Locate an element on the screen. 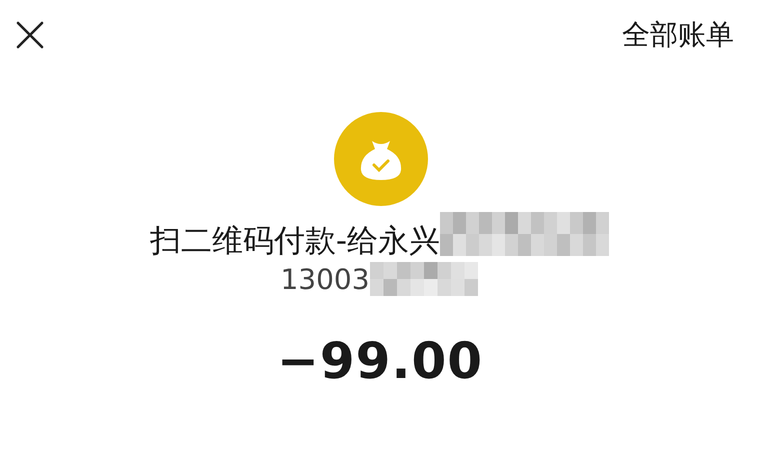  all-bills-link: 全部账单 is located at coordinates (678, 35).